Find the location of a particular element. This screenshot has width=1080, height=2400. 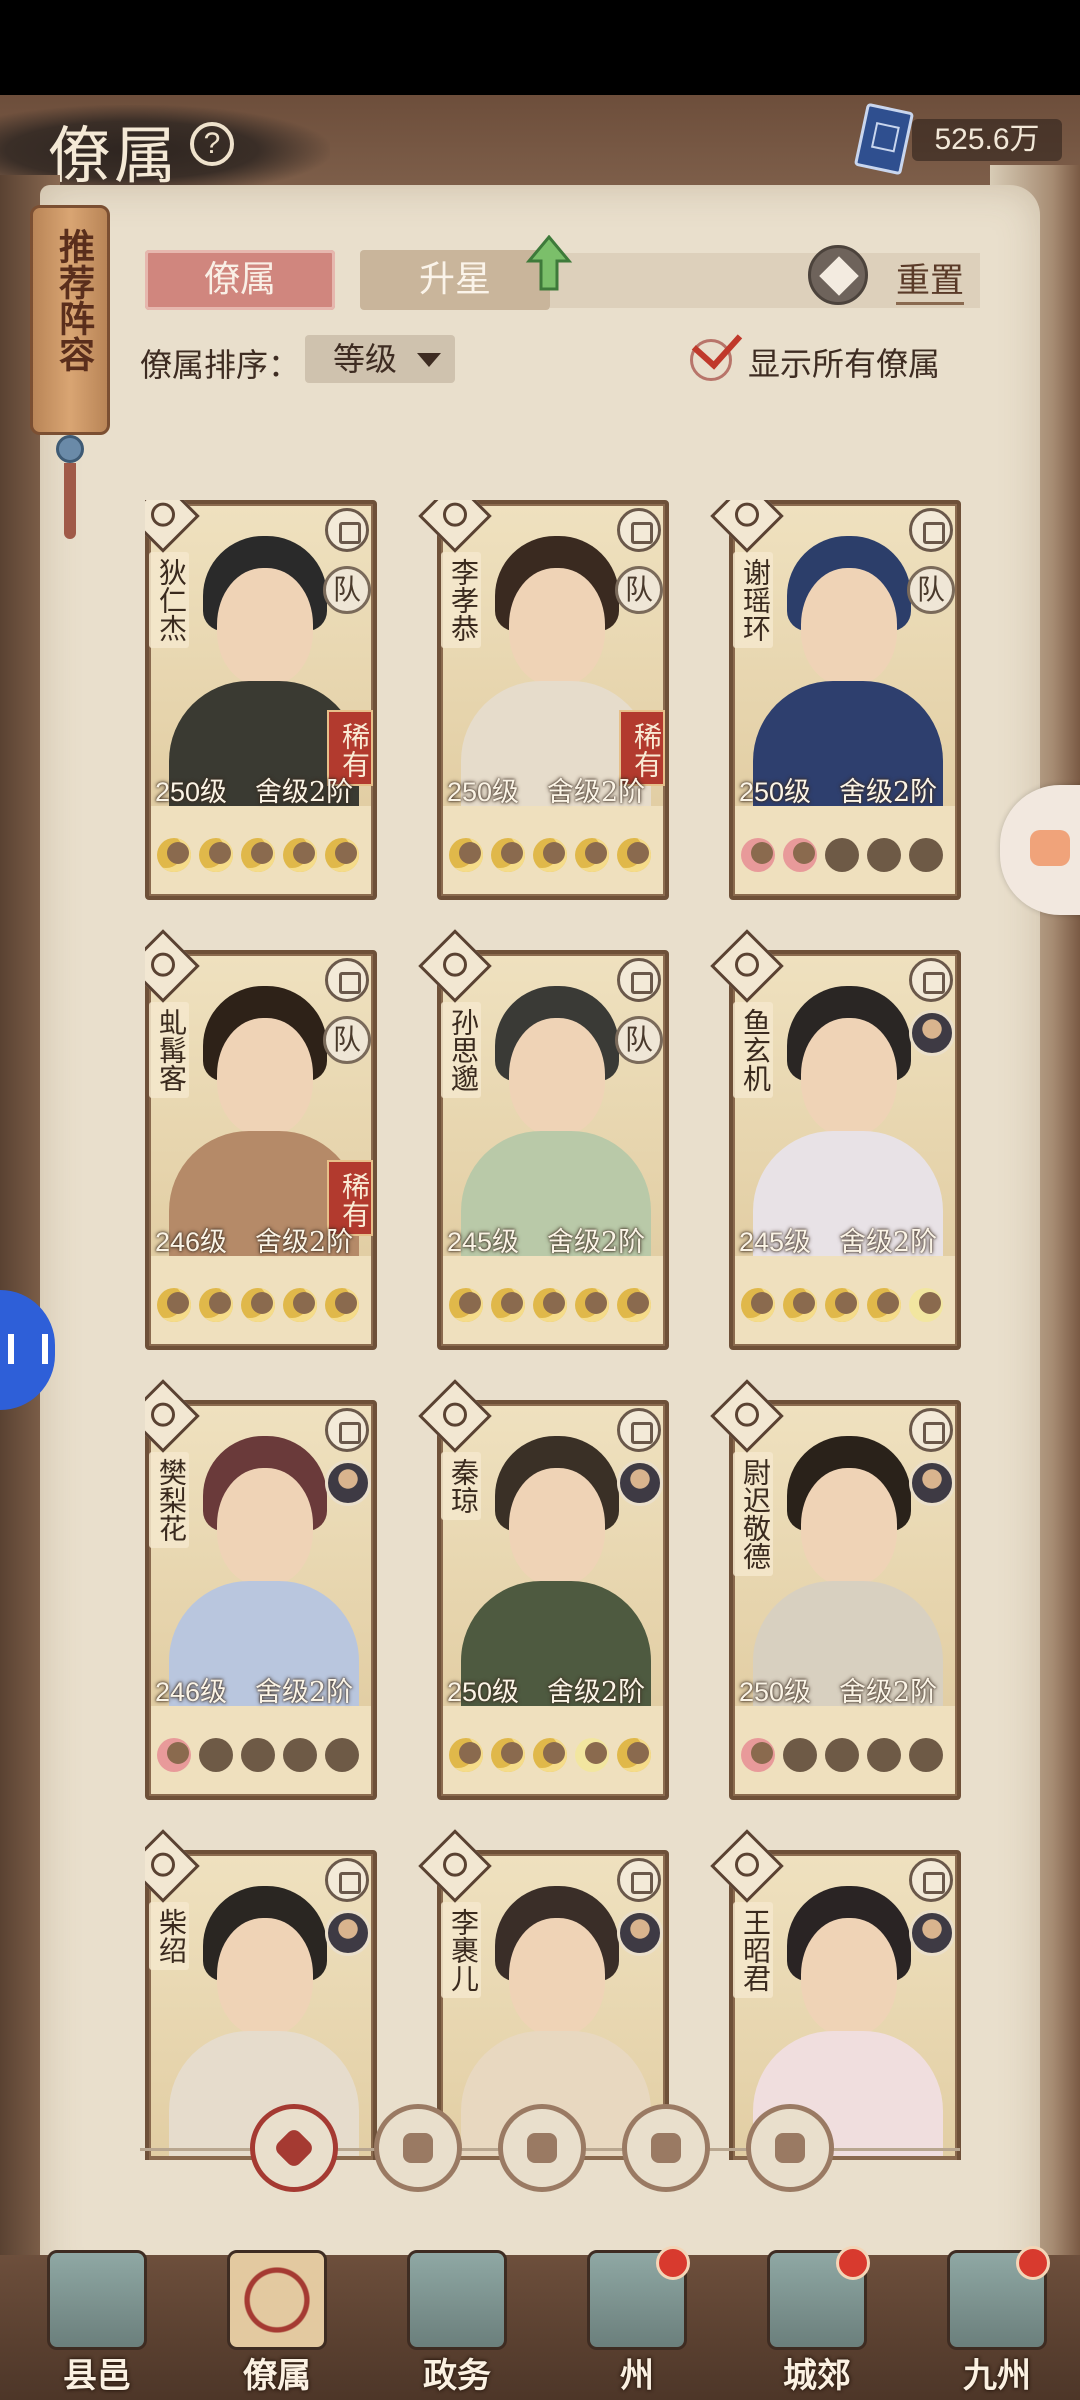

subordinate-card: 鱼玄机 245级 舍级2阶 is located at coordinates (835, 1139).